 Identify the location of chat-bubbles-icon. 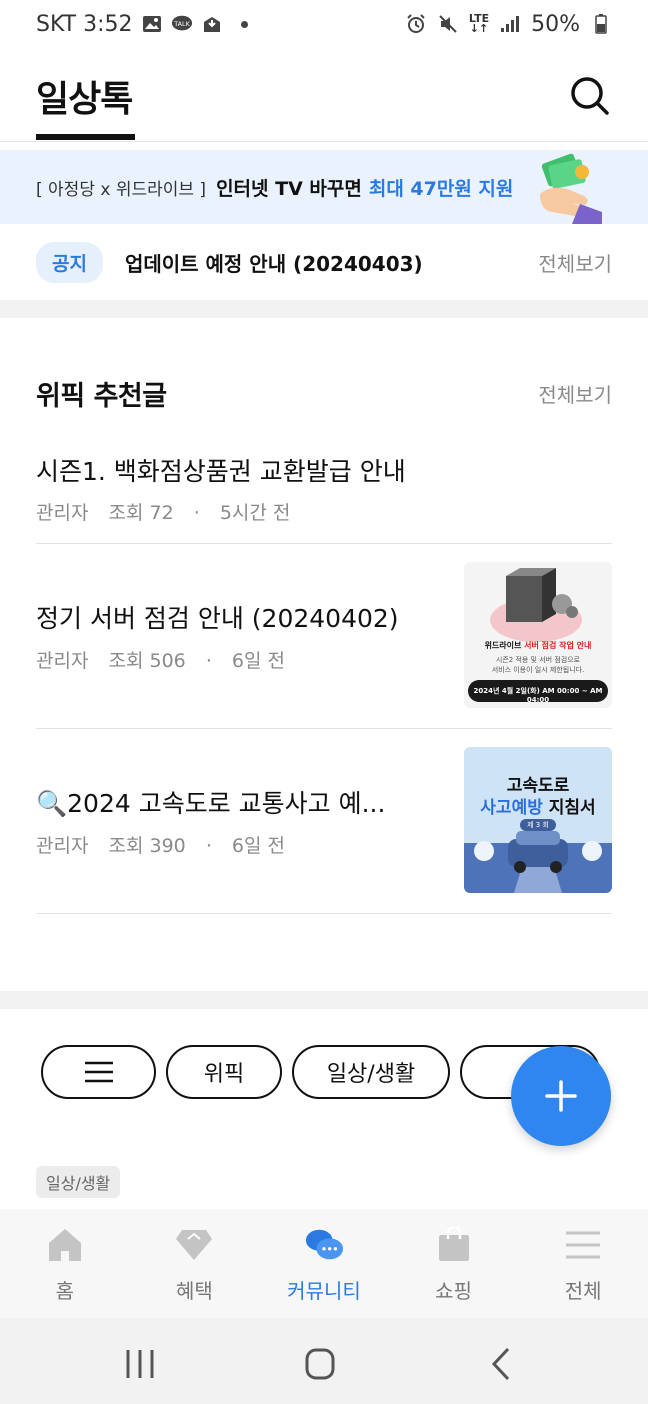
(324, 1245).